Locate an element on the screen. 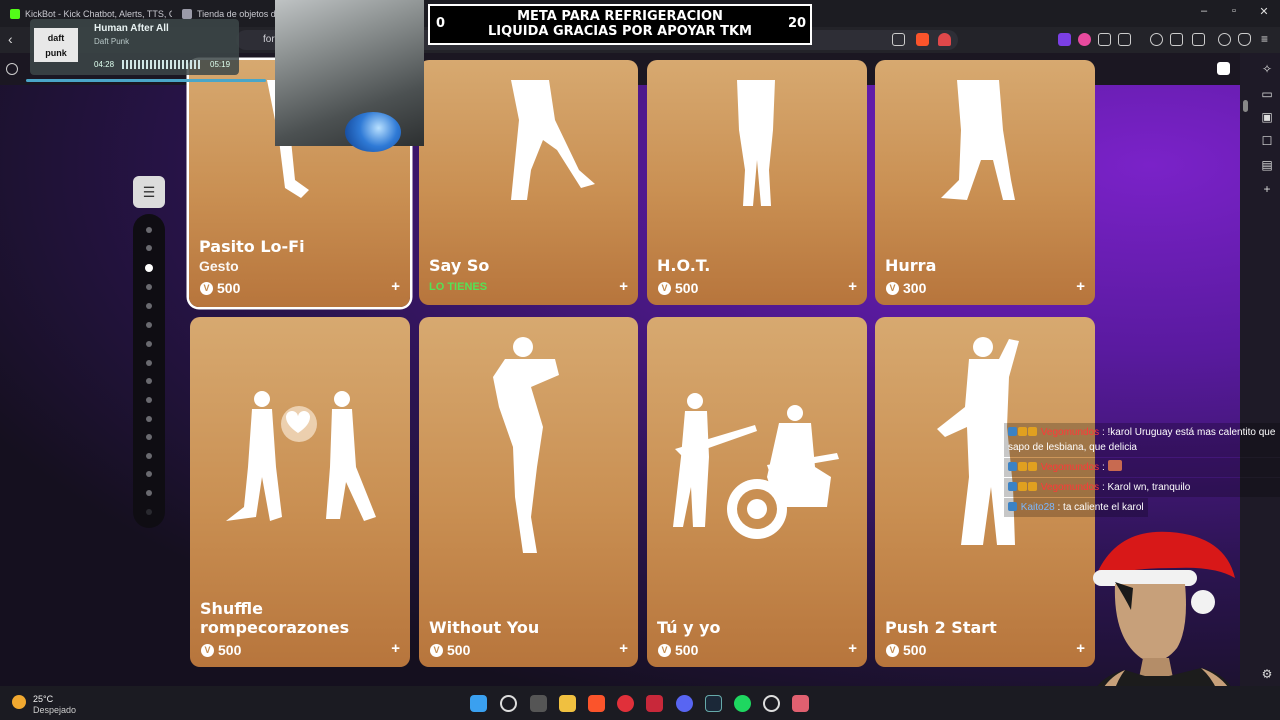  reading-icon is located at coordinates (1124, 39).